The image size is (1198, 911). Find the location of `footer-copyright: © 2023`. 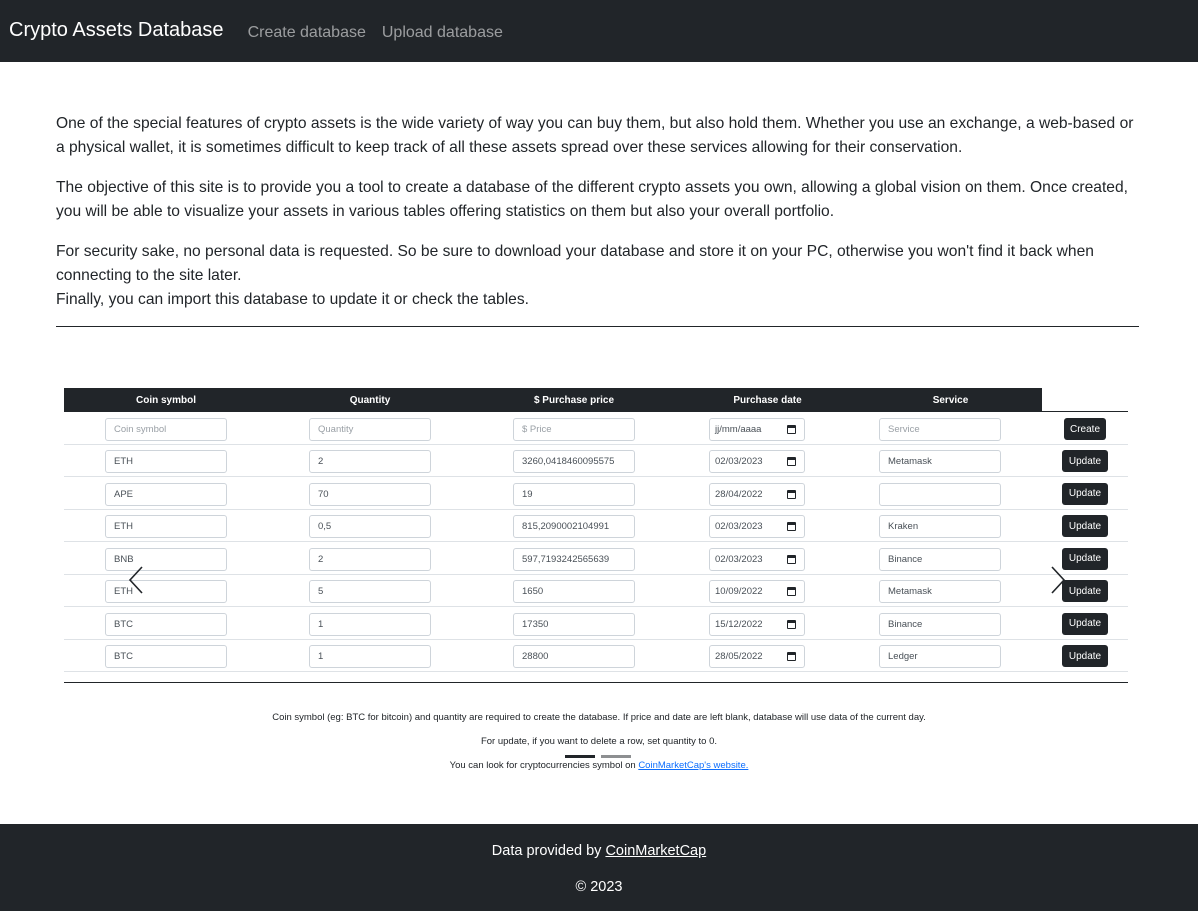

footer-copyright: © 2023 is located at coordinates (599, 887).